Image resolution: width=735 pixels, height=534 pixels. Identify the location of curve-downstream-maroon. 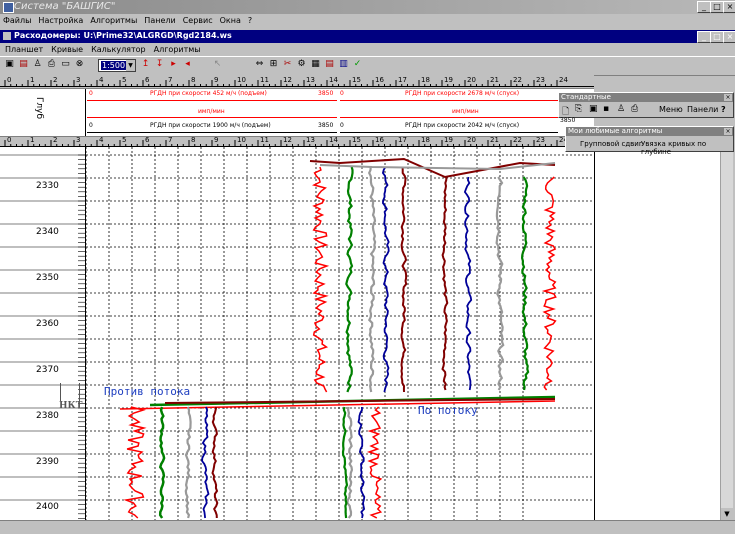
(445, 284).